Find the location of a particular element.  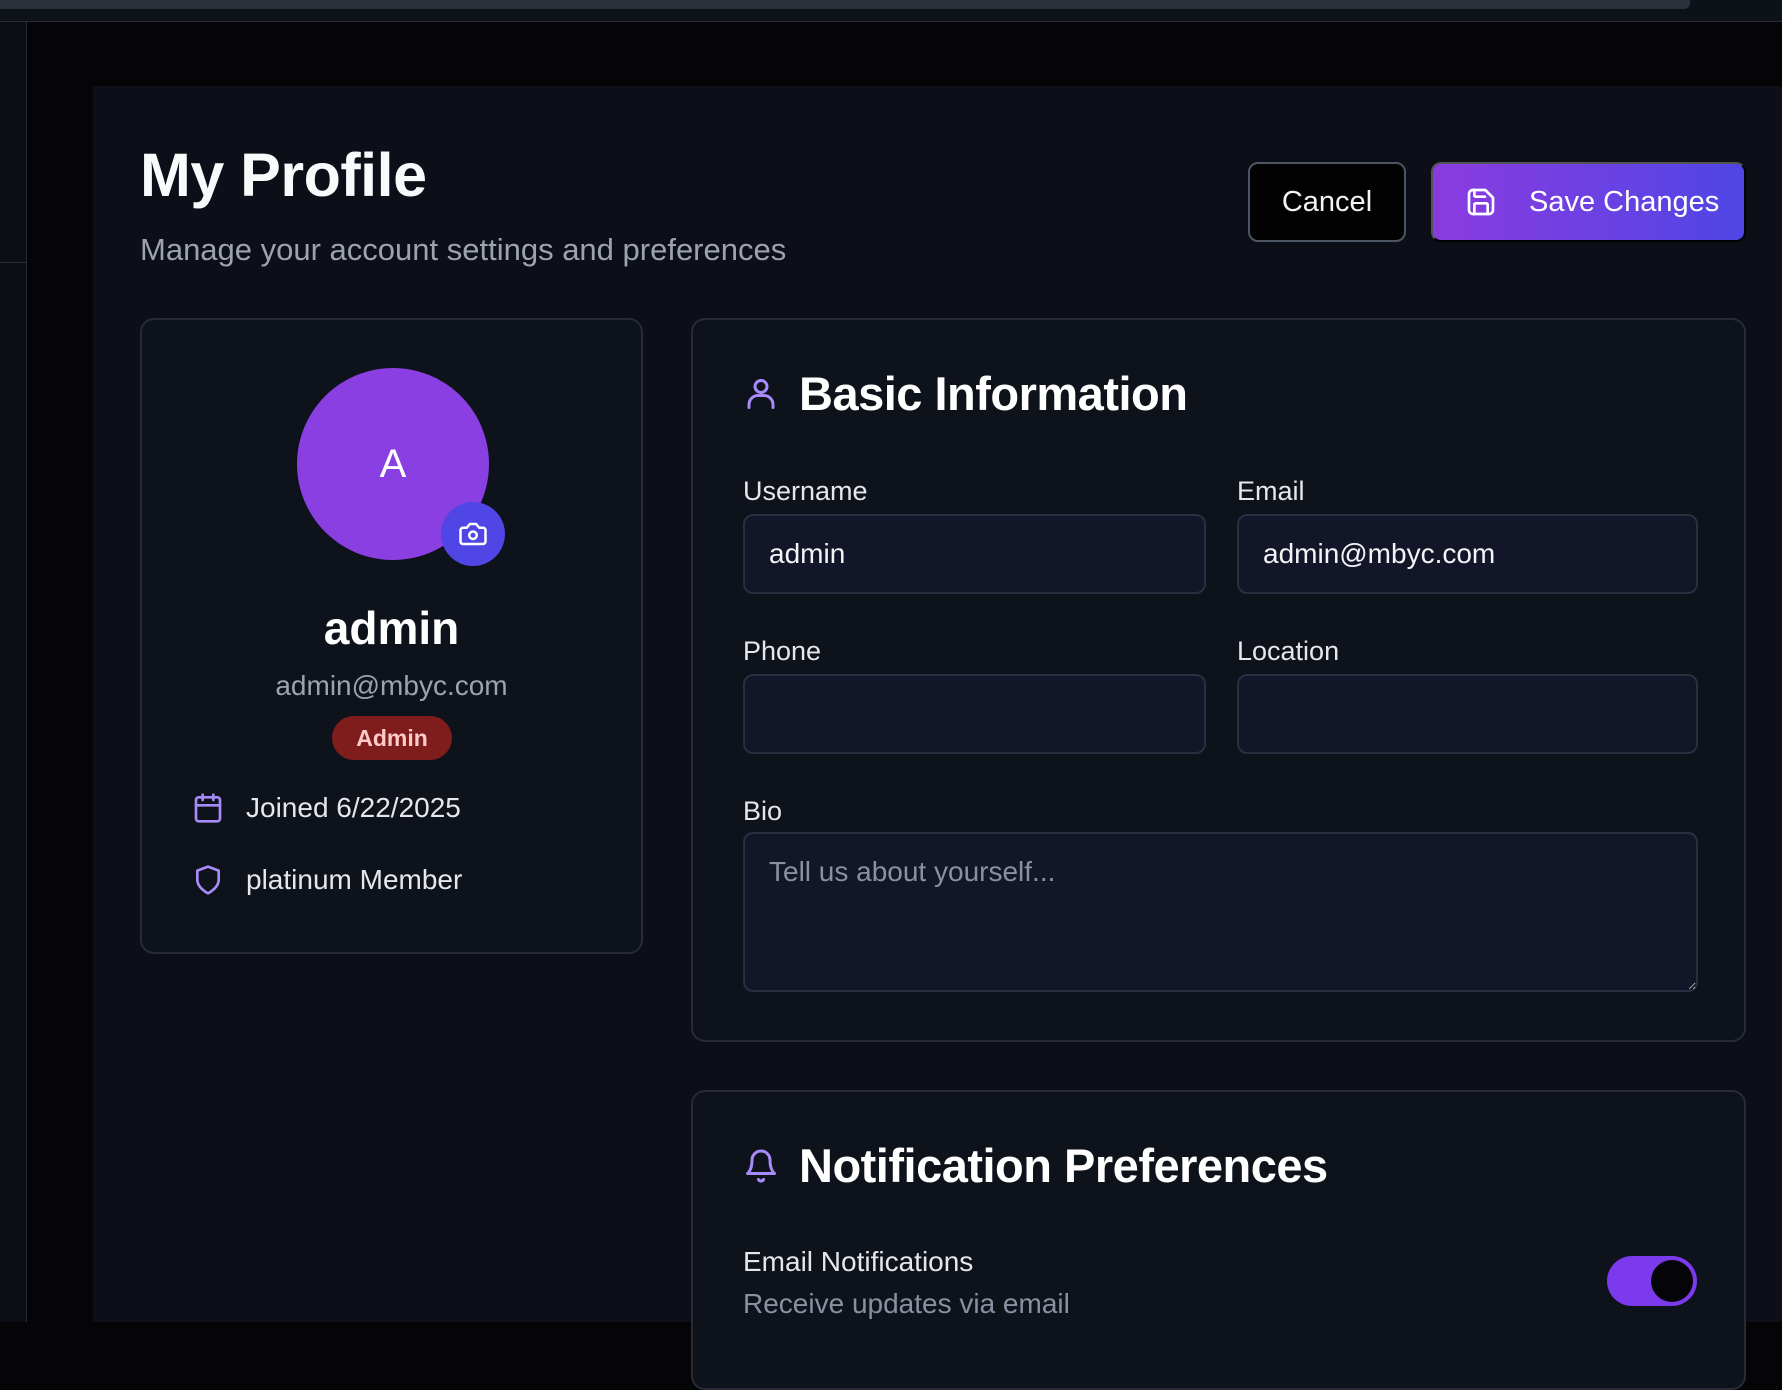

email-notifications-toggle is located at coordinates (1652, 1281).